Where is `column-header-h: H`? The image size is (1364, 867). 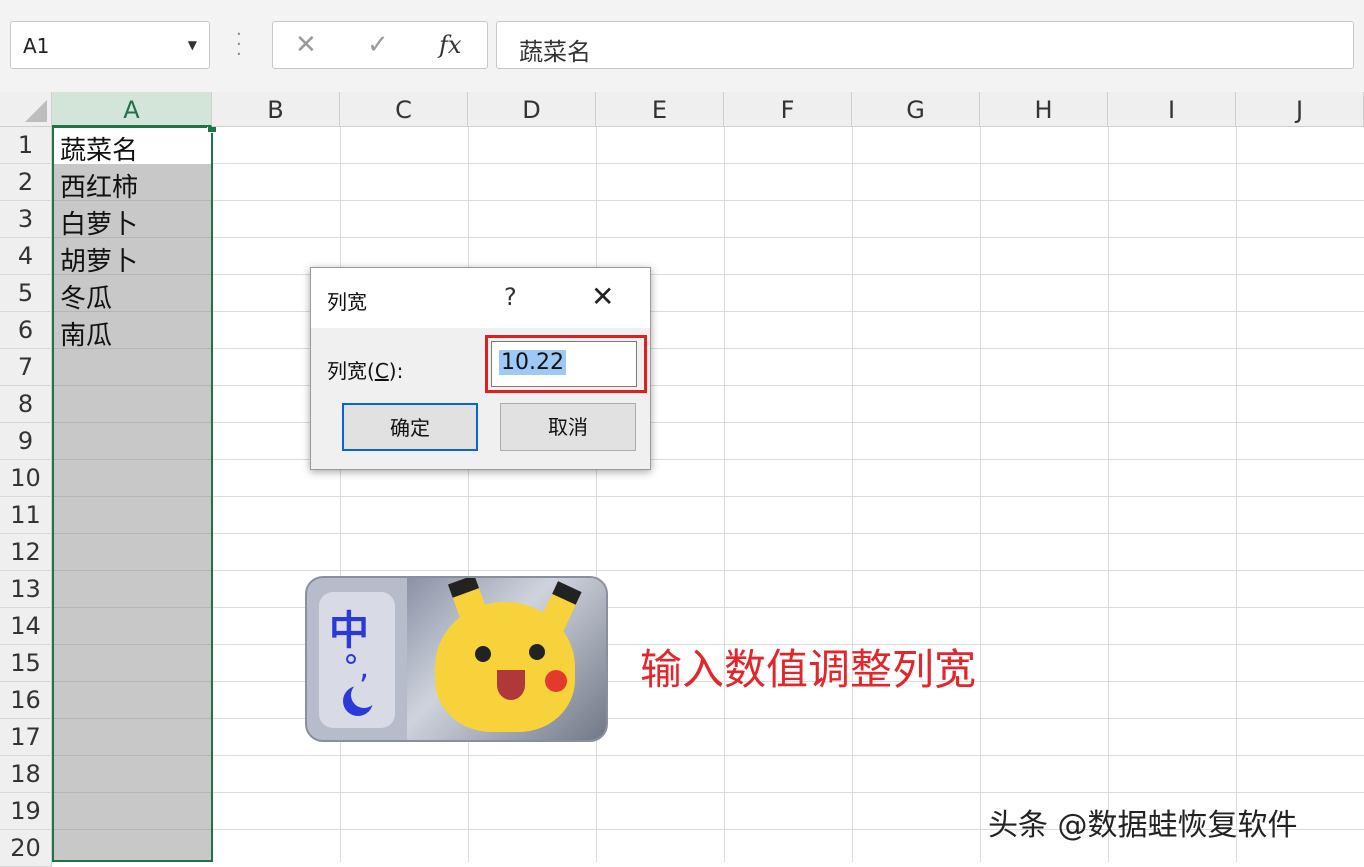 column-header-h: H is located at coordinates (1044, 109).